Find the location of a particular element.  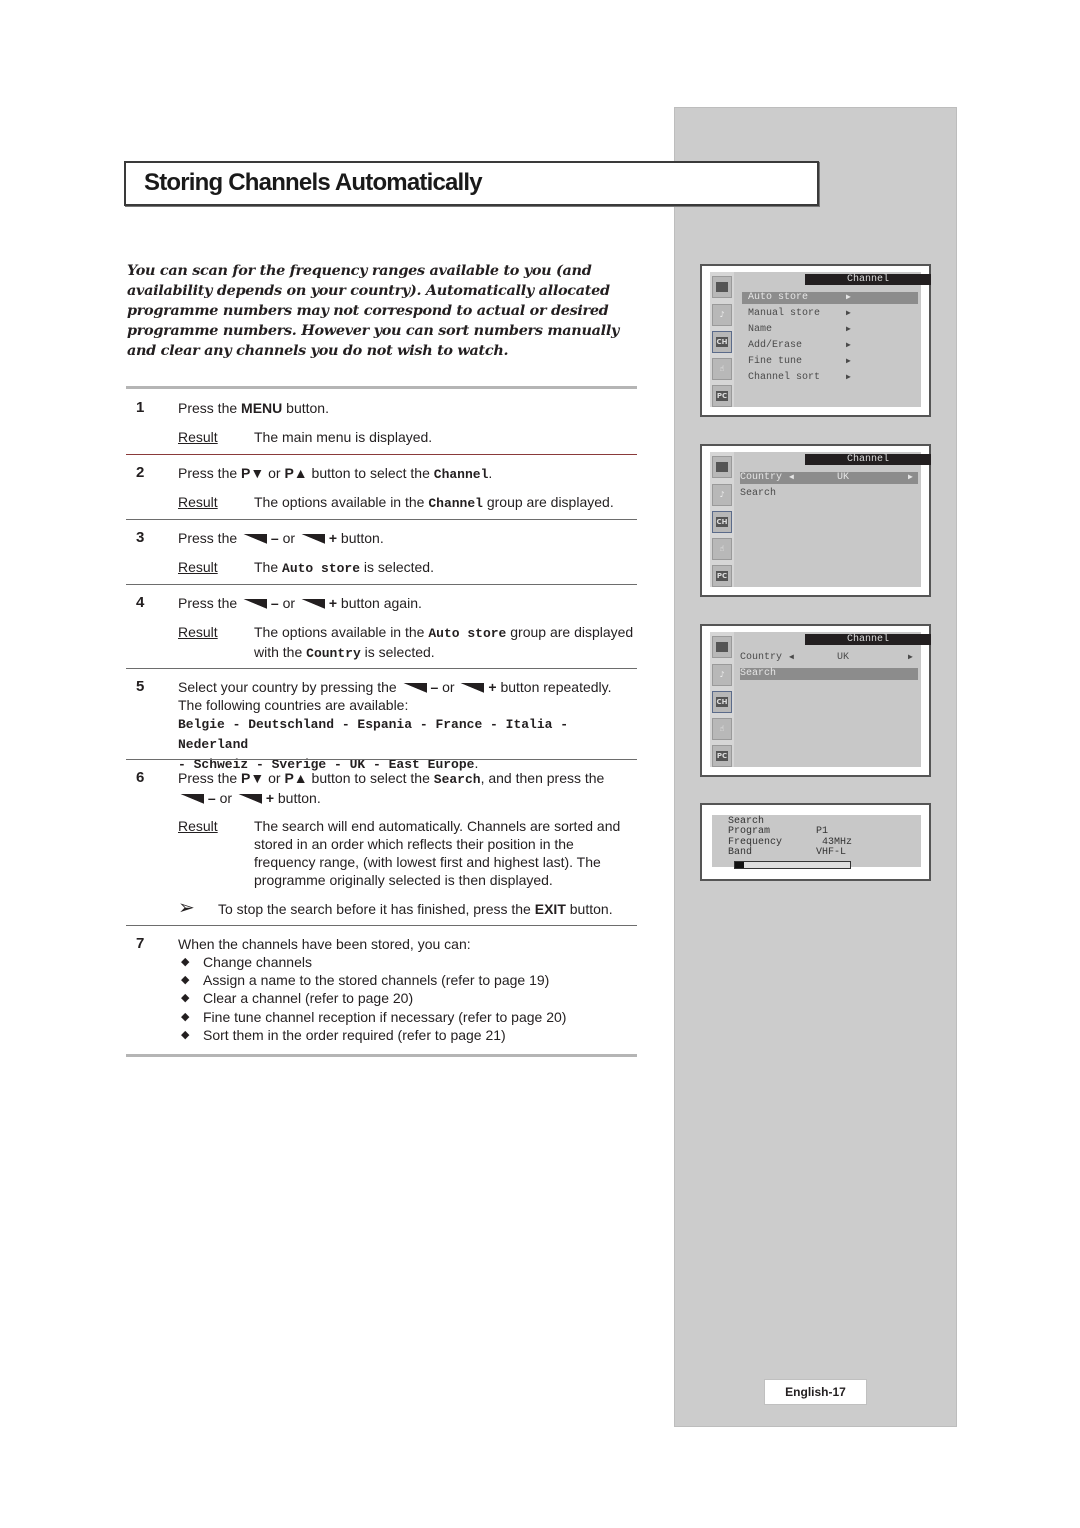

result-text: The main menu is displayed. is located at coordinates (343, 437).